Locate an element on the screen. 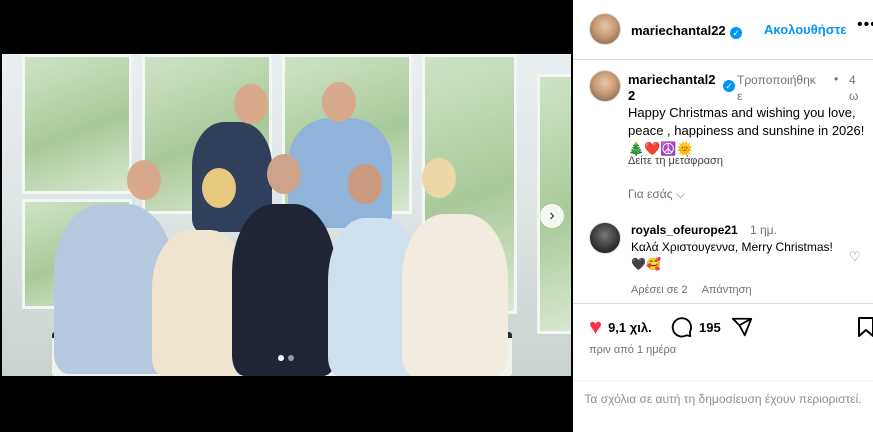 The height and width of the screenshot is (432, 873). caption-time-line2: ω is located at coordinates (853, 96).